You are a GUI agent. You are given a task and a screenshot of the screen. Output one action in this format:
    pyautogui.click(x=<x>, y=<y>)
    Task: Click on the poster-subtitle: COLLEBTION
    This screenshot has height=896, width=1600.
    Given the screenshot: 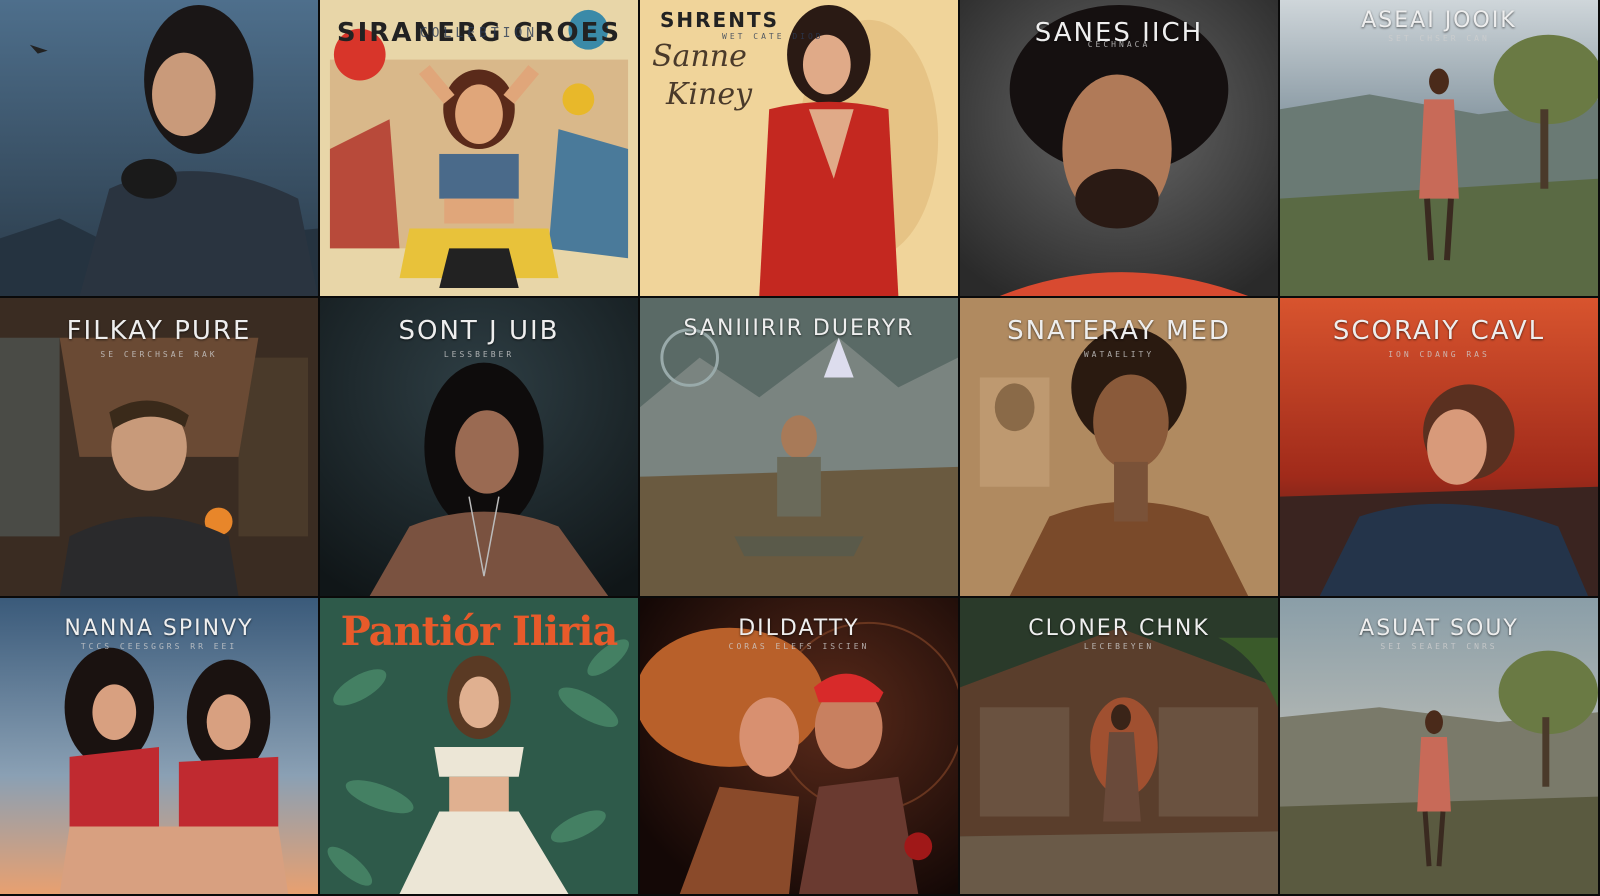 What is the action you would take?
    pyautogui.click(x=479, y=33)
    